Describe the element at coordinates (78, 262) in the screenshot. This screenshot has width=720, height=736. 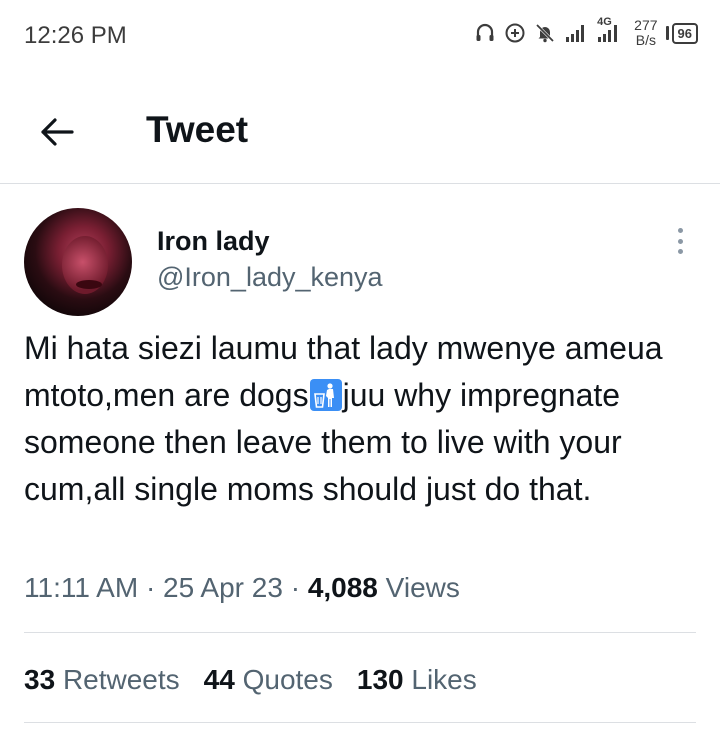
I see `avatar` at that location.